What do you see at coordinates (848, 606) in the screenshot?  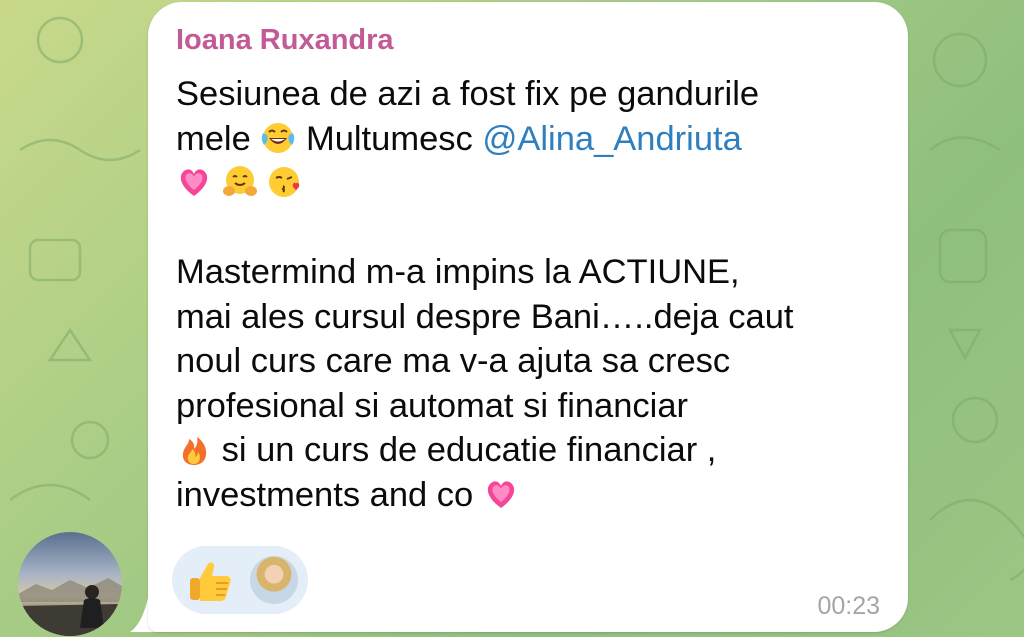 I see `message-timestamp: 00:23` at bounding box center [848, 606].